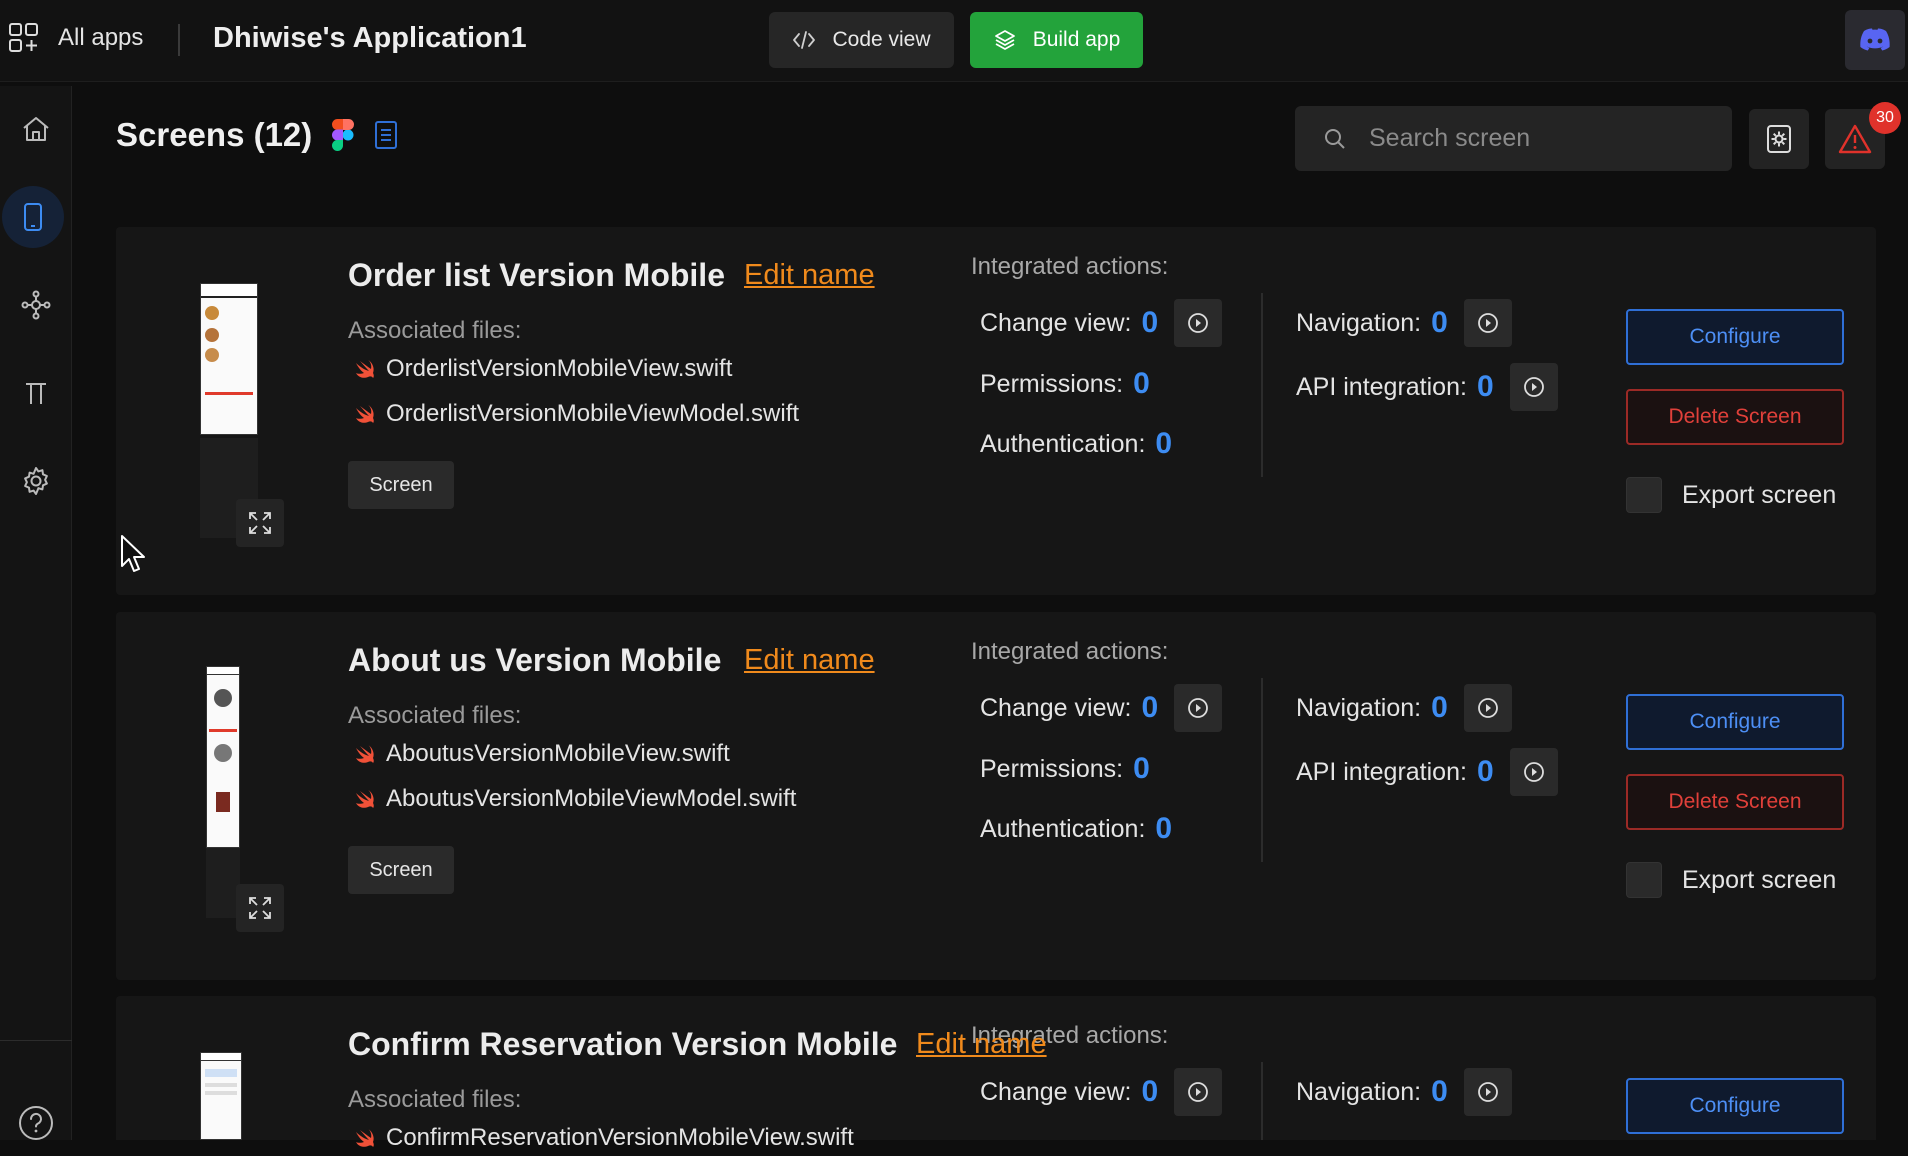 The image size is (1908, 1156). Describe the element at coordinates (36, 481) in the screenshot. I see `sidebar-item-settings` at that location.